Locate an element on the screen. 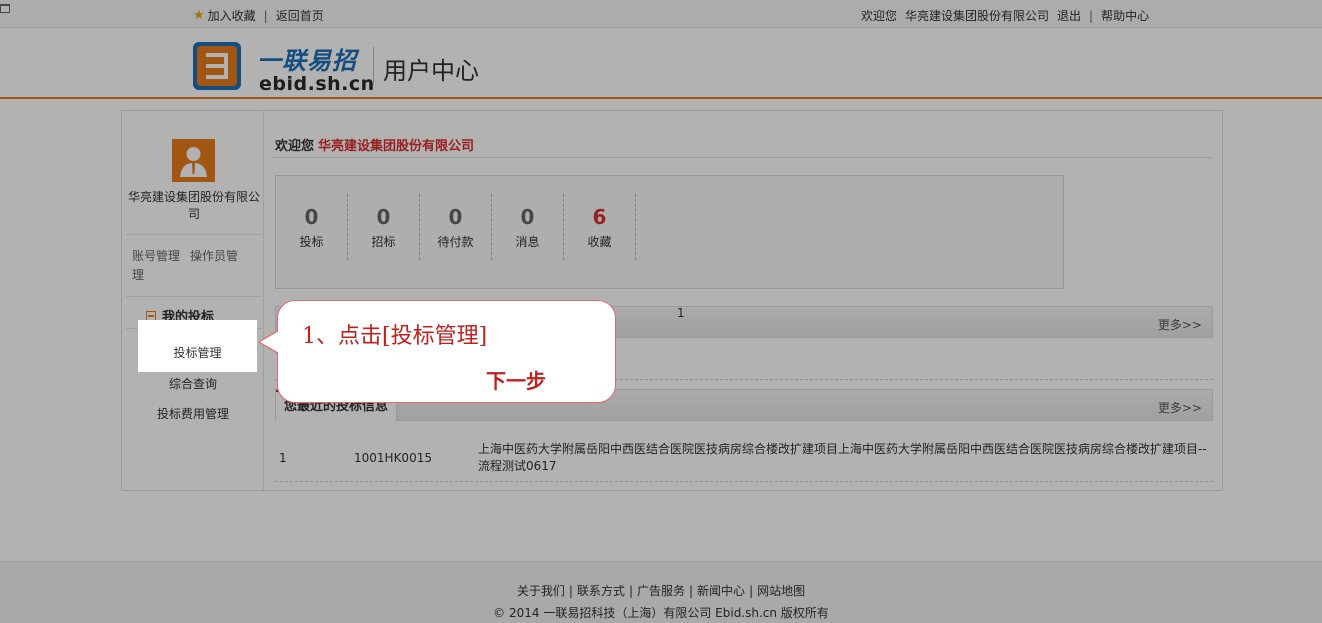  footer-links: 关于我们 | 联系方式 | 广告服务 | 新闻中心 | 网站地图 is located at coordinates (661, 590).